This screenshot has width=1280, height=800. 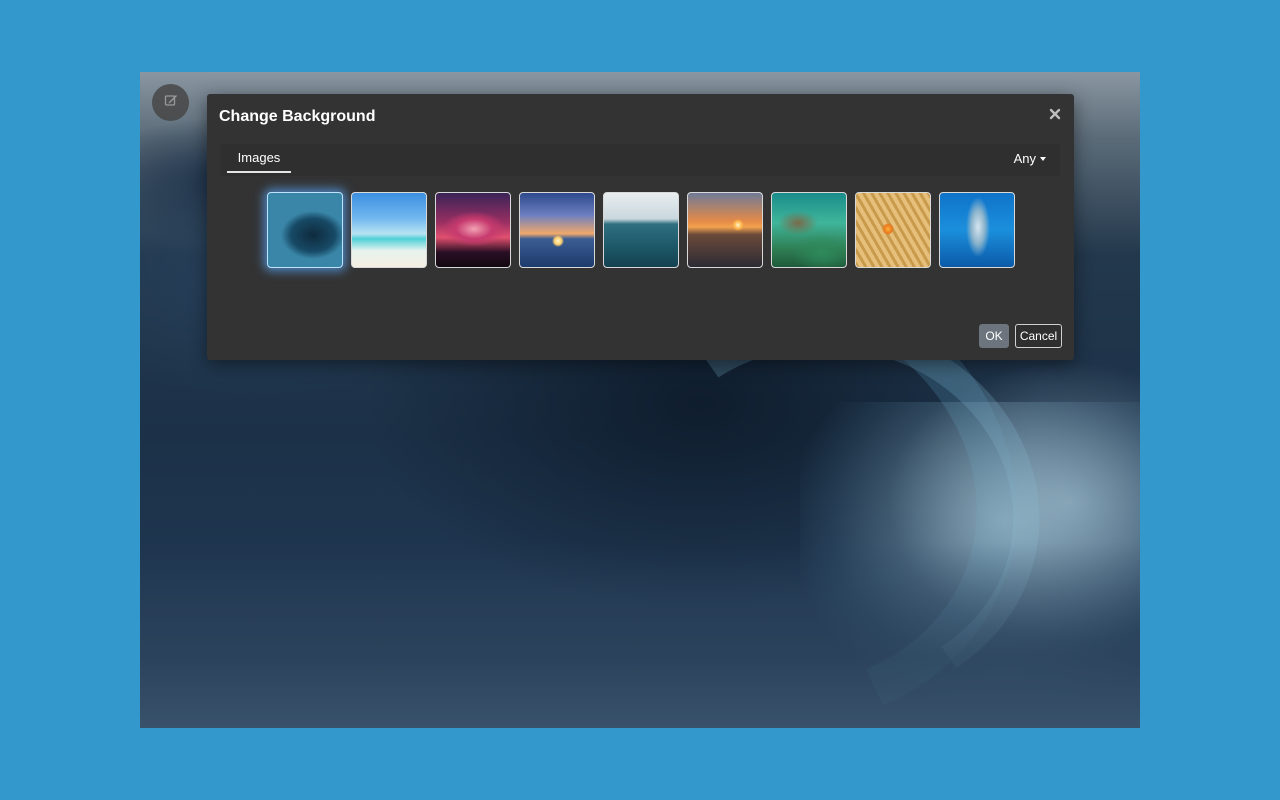 I want to click on dialog-tabbar: Images Any, so click(x=640, y=160).